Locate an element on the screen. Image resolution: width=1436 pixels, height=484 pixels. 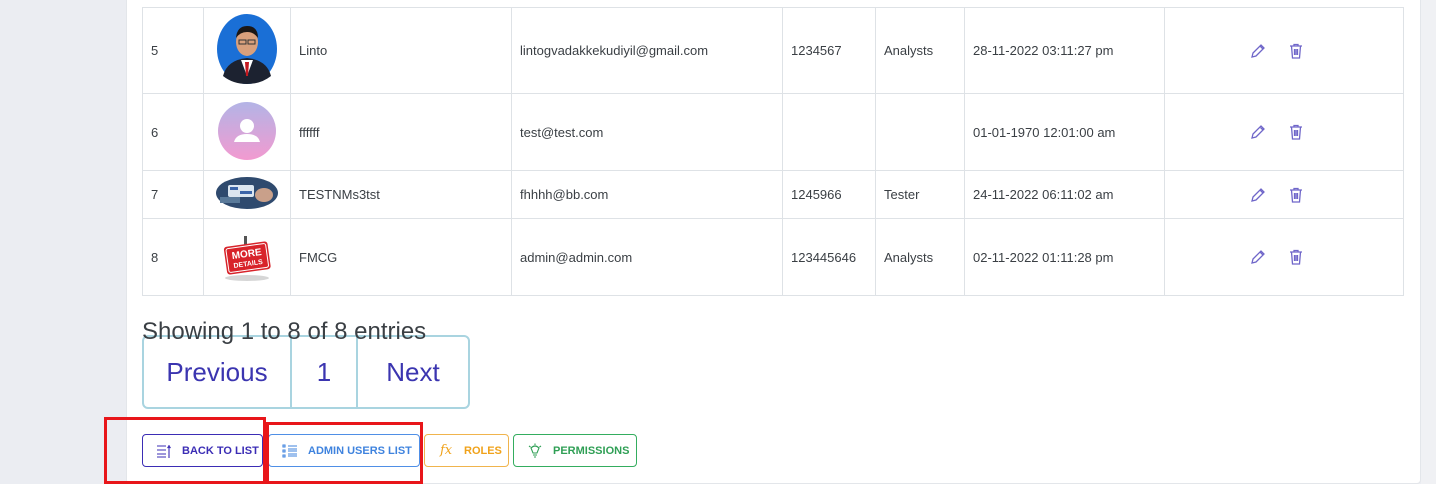
photo-man-icon is located at coordinates (247, 50).